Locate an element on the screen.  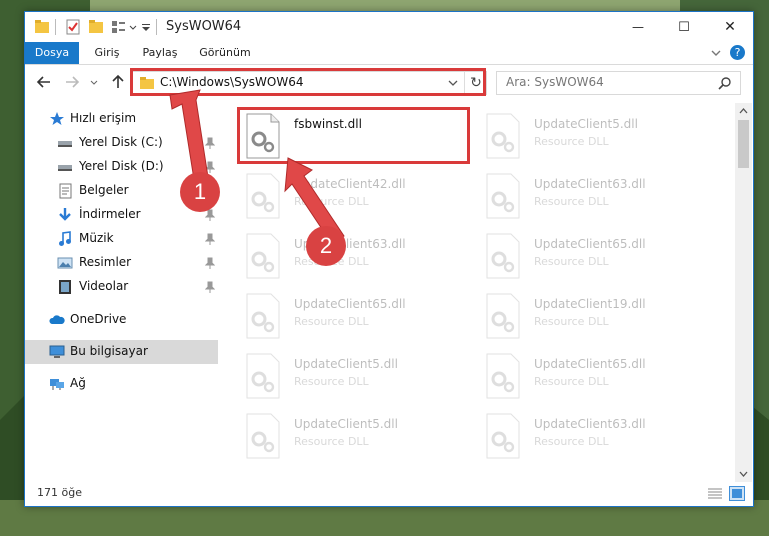
maximize-button: ☐ is located at coordinates (684, 27).